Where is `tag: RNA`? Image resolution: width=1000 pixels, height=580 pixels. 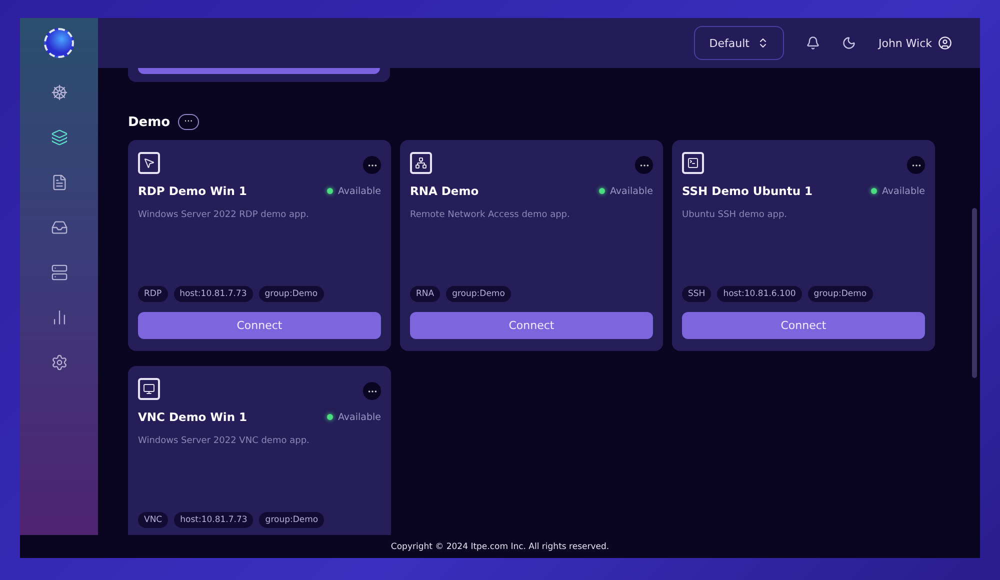
tag: RNA is located at coordinates (425, 294).